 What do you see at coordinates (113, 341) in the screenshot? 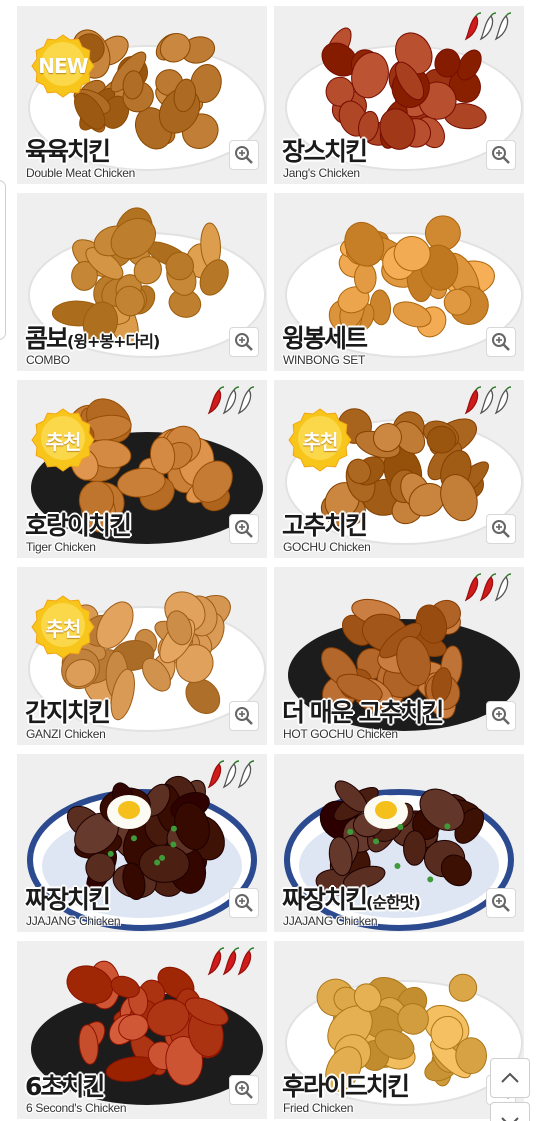
I see `menu-name-korean-sub: (윙+봉+다리)` at bounding box center [113, 341].